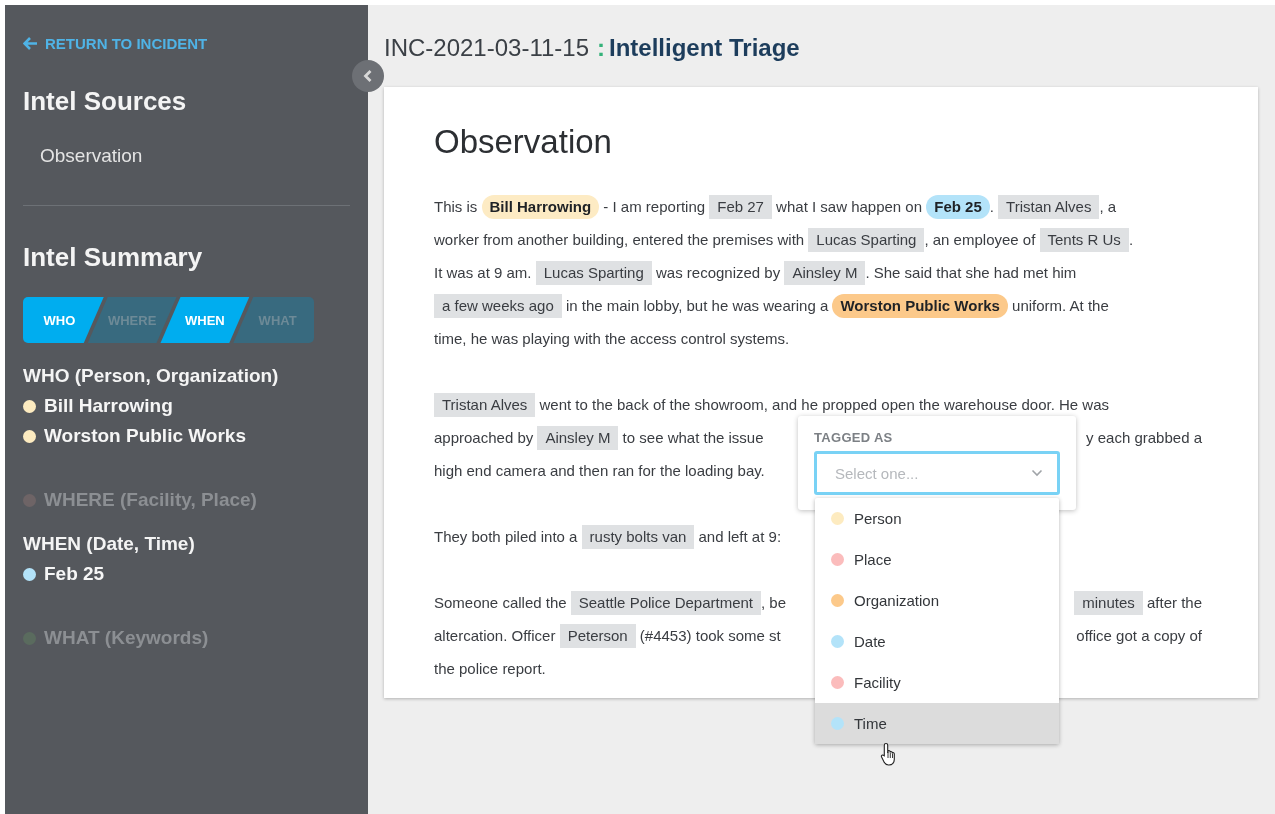 The height and width of the screenshot is (814, 1275). I want to click on entity-item: Worston Public Works, so click(145, 436).